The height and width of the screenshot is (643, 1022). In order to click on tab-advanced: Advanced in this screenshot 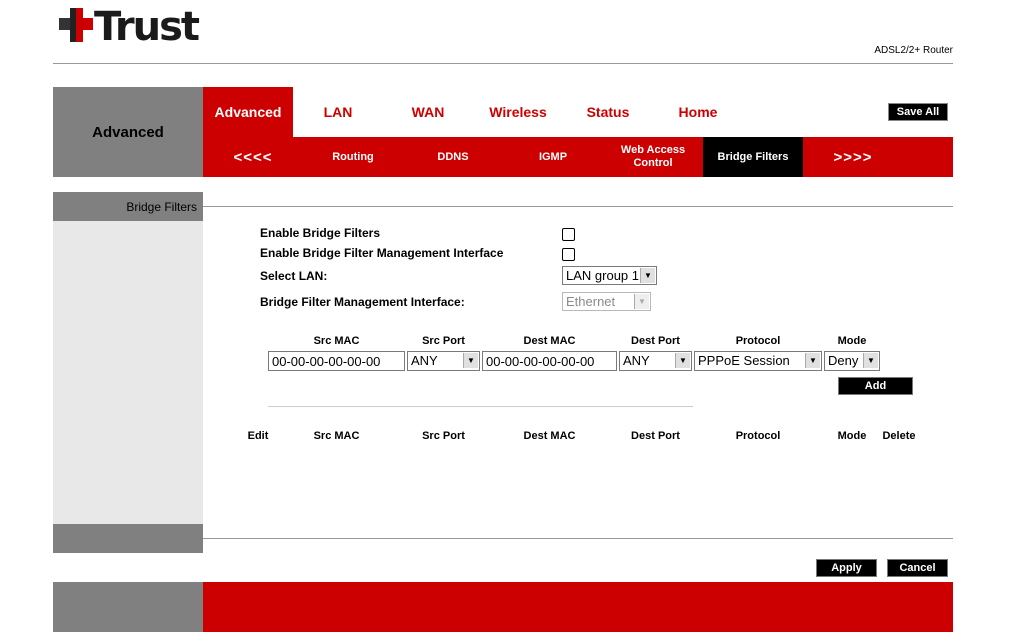, I will do `click(248, 112)`.